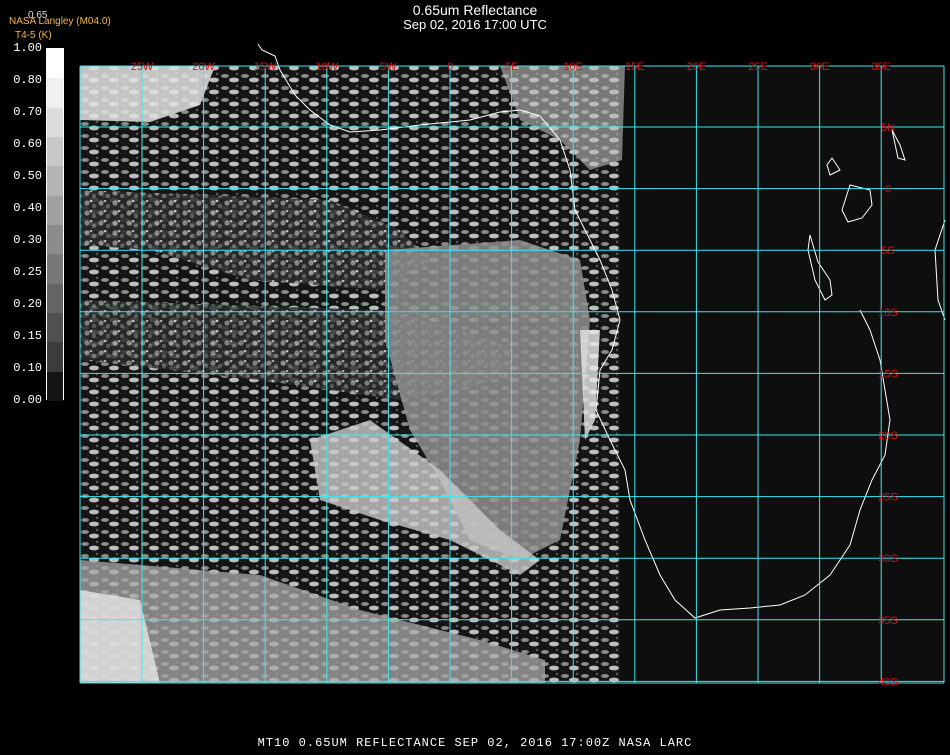  I want to click on longitude-label: 30E, so click(820, 67).